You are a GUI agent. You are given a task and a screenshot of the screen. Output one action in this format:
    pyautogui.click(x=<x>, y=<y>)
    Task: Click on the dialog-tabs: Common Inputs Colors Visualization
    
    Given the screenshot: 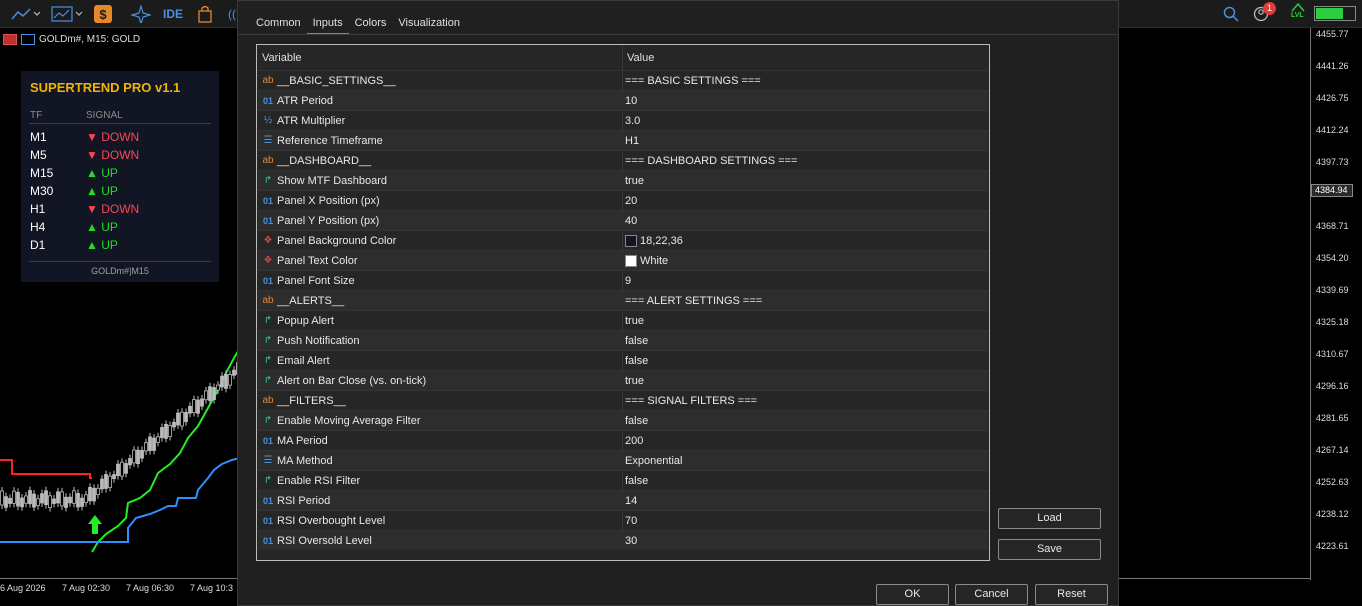 What is the action you would take?
    pyautogui.click(x=358, y=26)
    